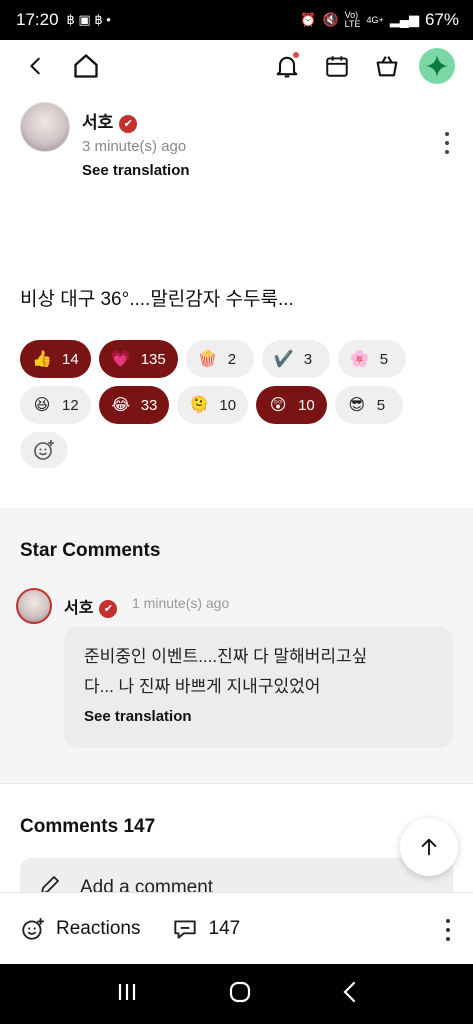 This screenshot has width=473, height=1024. What do you see at coordinates (441, 19) in the screenshot?
I see `battery-level: 67%` at bounding box center [441, 19].